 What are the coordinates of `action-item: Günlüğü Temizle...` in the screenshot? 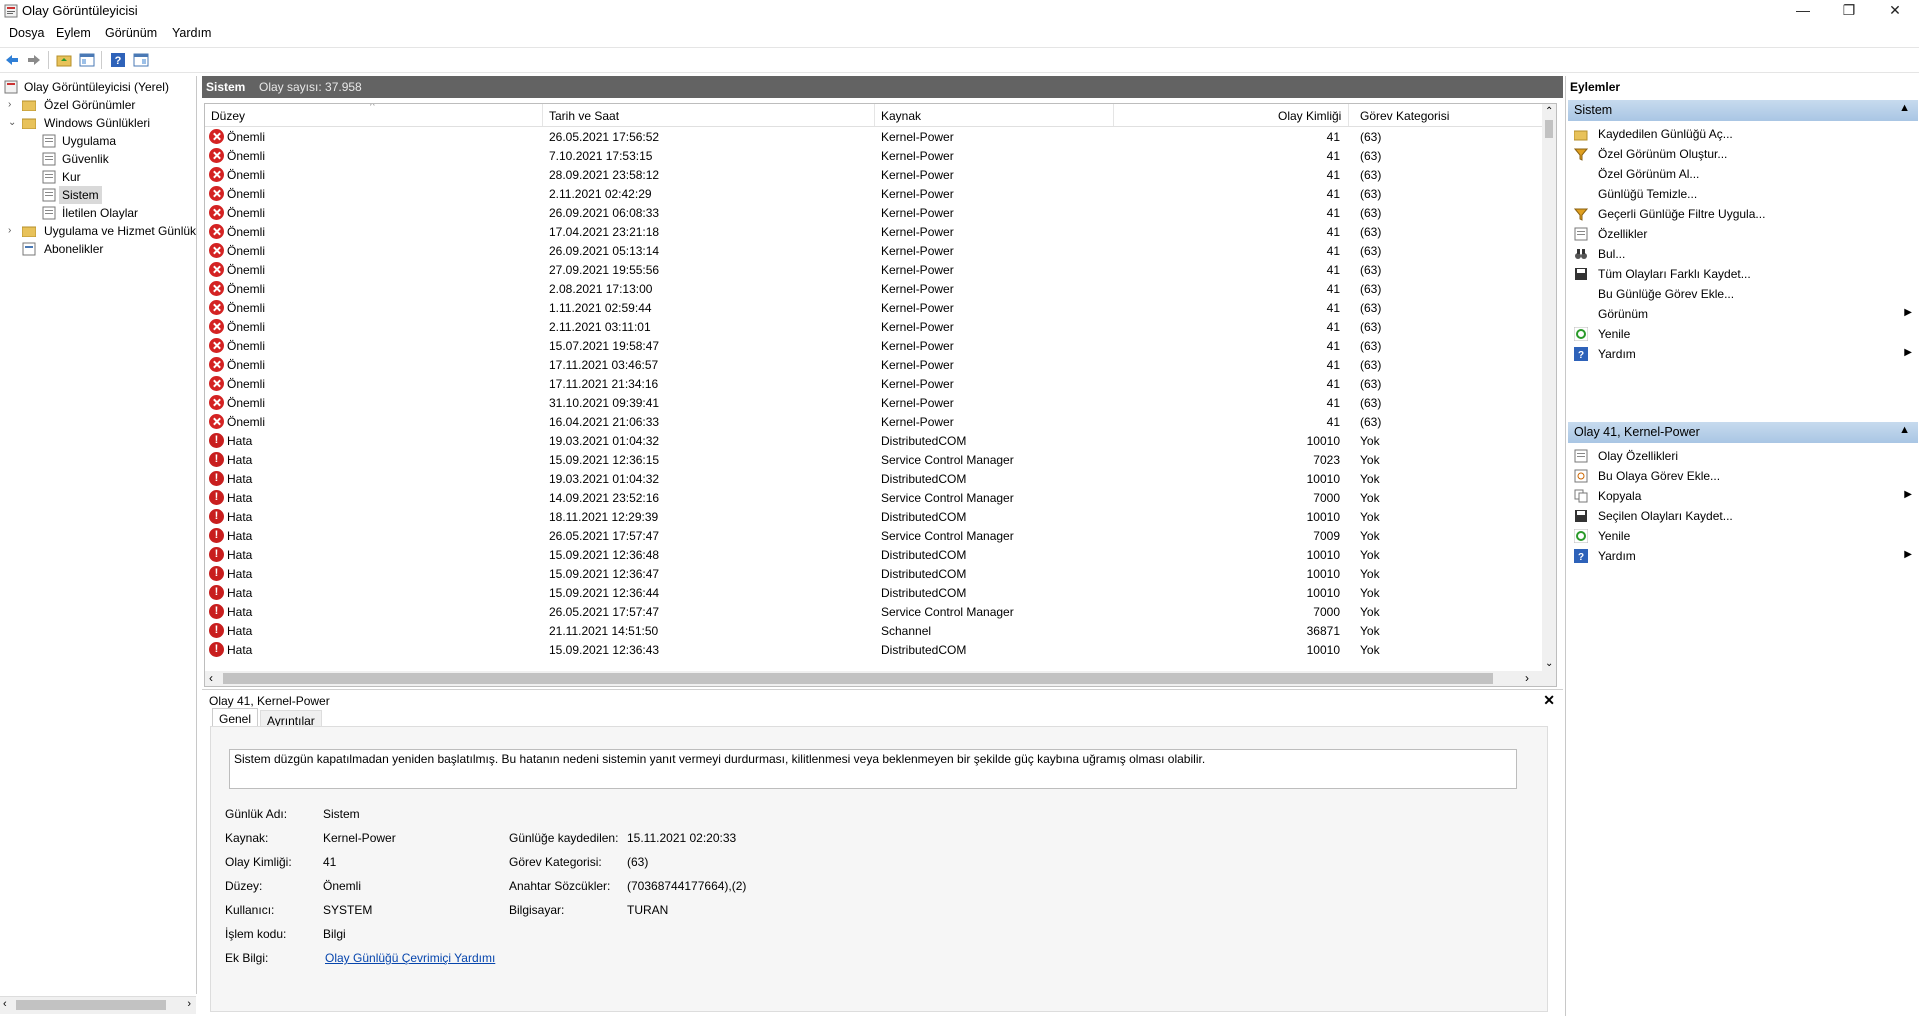 It's located at (1743, 194).